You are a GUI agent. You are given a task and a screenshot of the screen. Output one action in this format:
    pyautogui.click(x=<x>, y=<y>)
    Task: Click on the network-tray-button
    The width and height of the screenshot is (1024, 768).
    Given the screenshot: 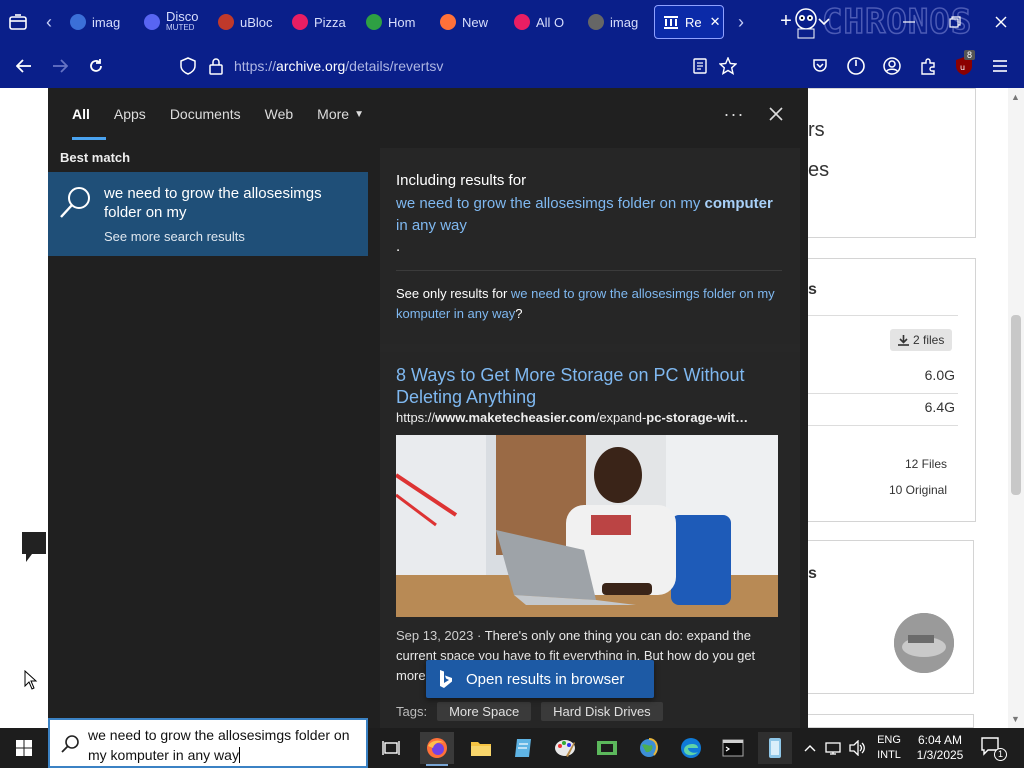 What is the action you would take?
    pyautogui.click(x=834, y=748)
    